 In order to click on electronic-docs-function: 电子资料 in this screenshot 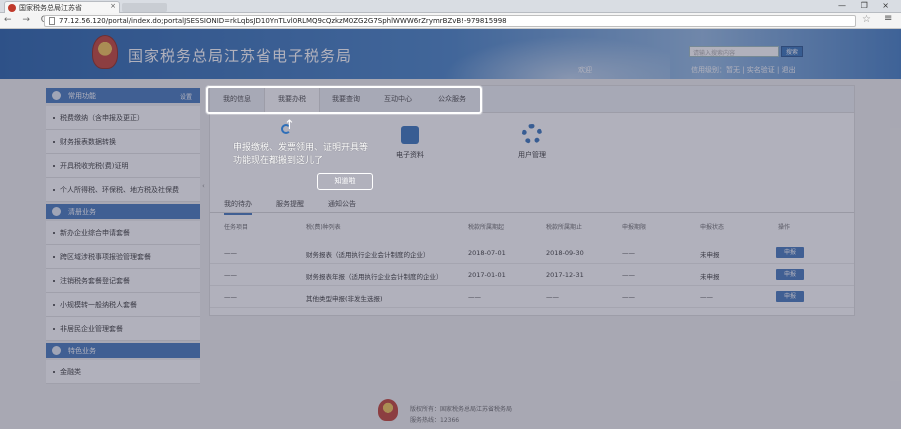, I will do `click(410, 143)`.